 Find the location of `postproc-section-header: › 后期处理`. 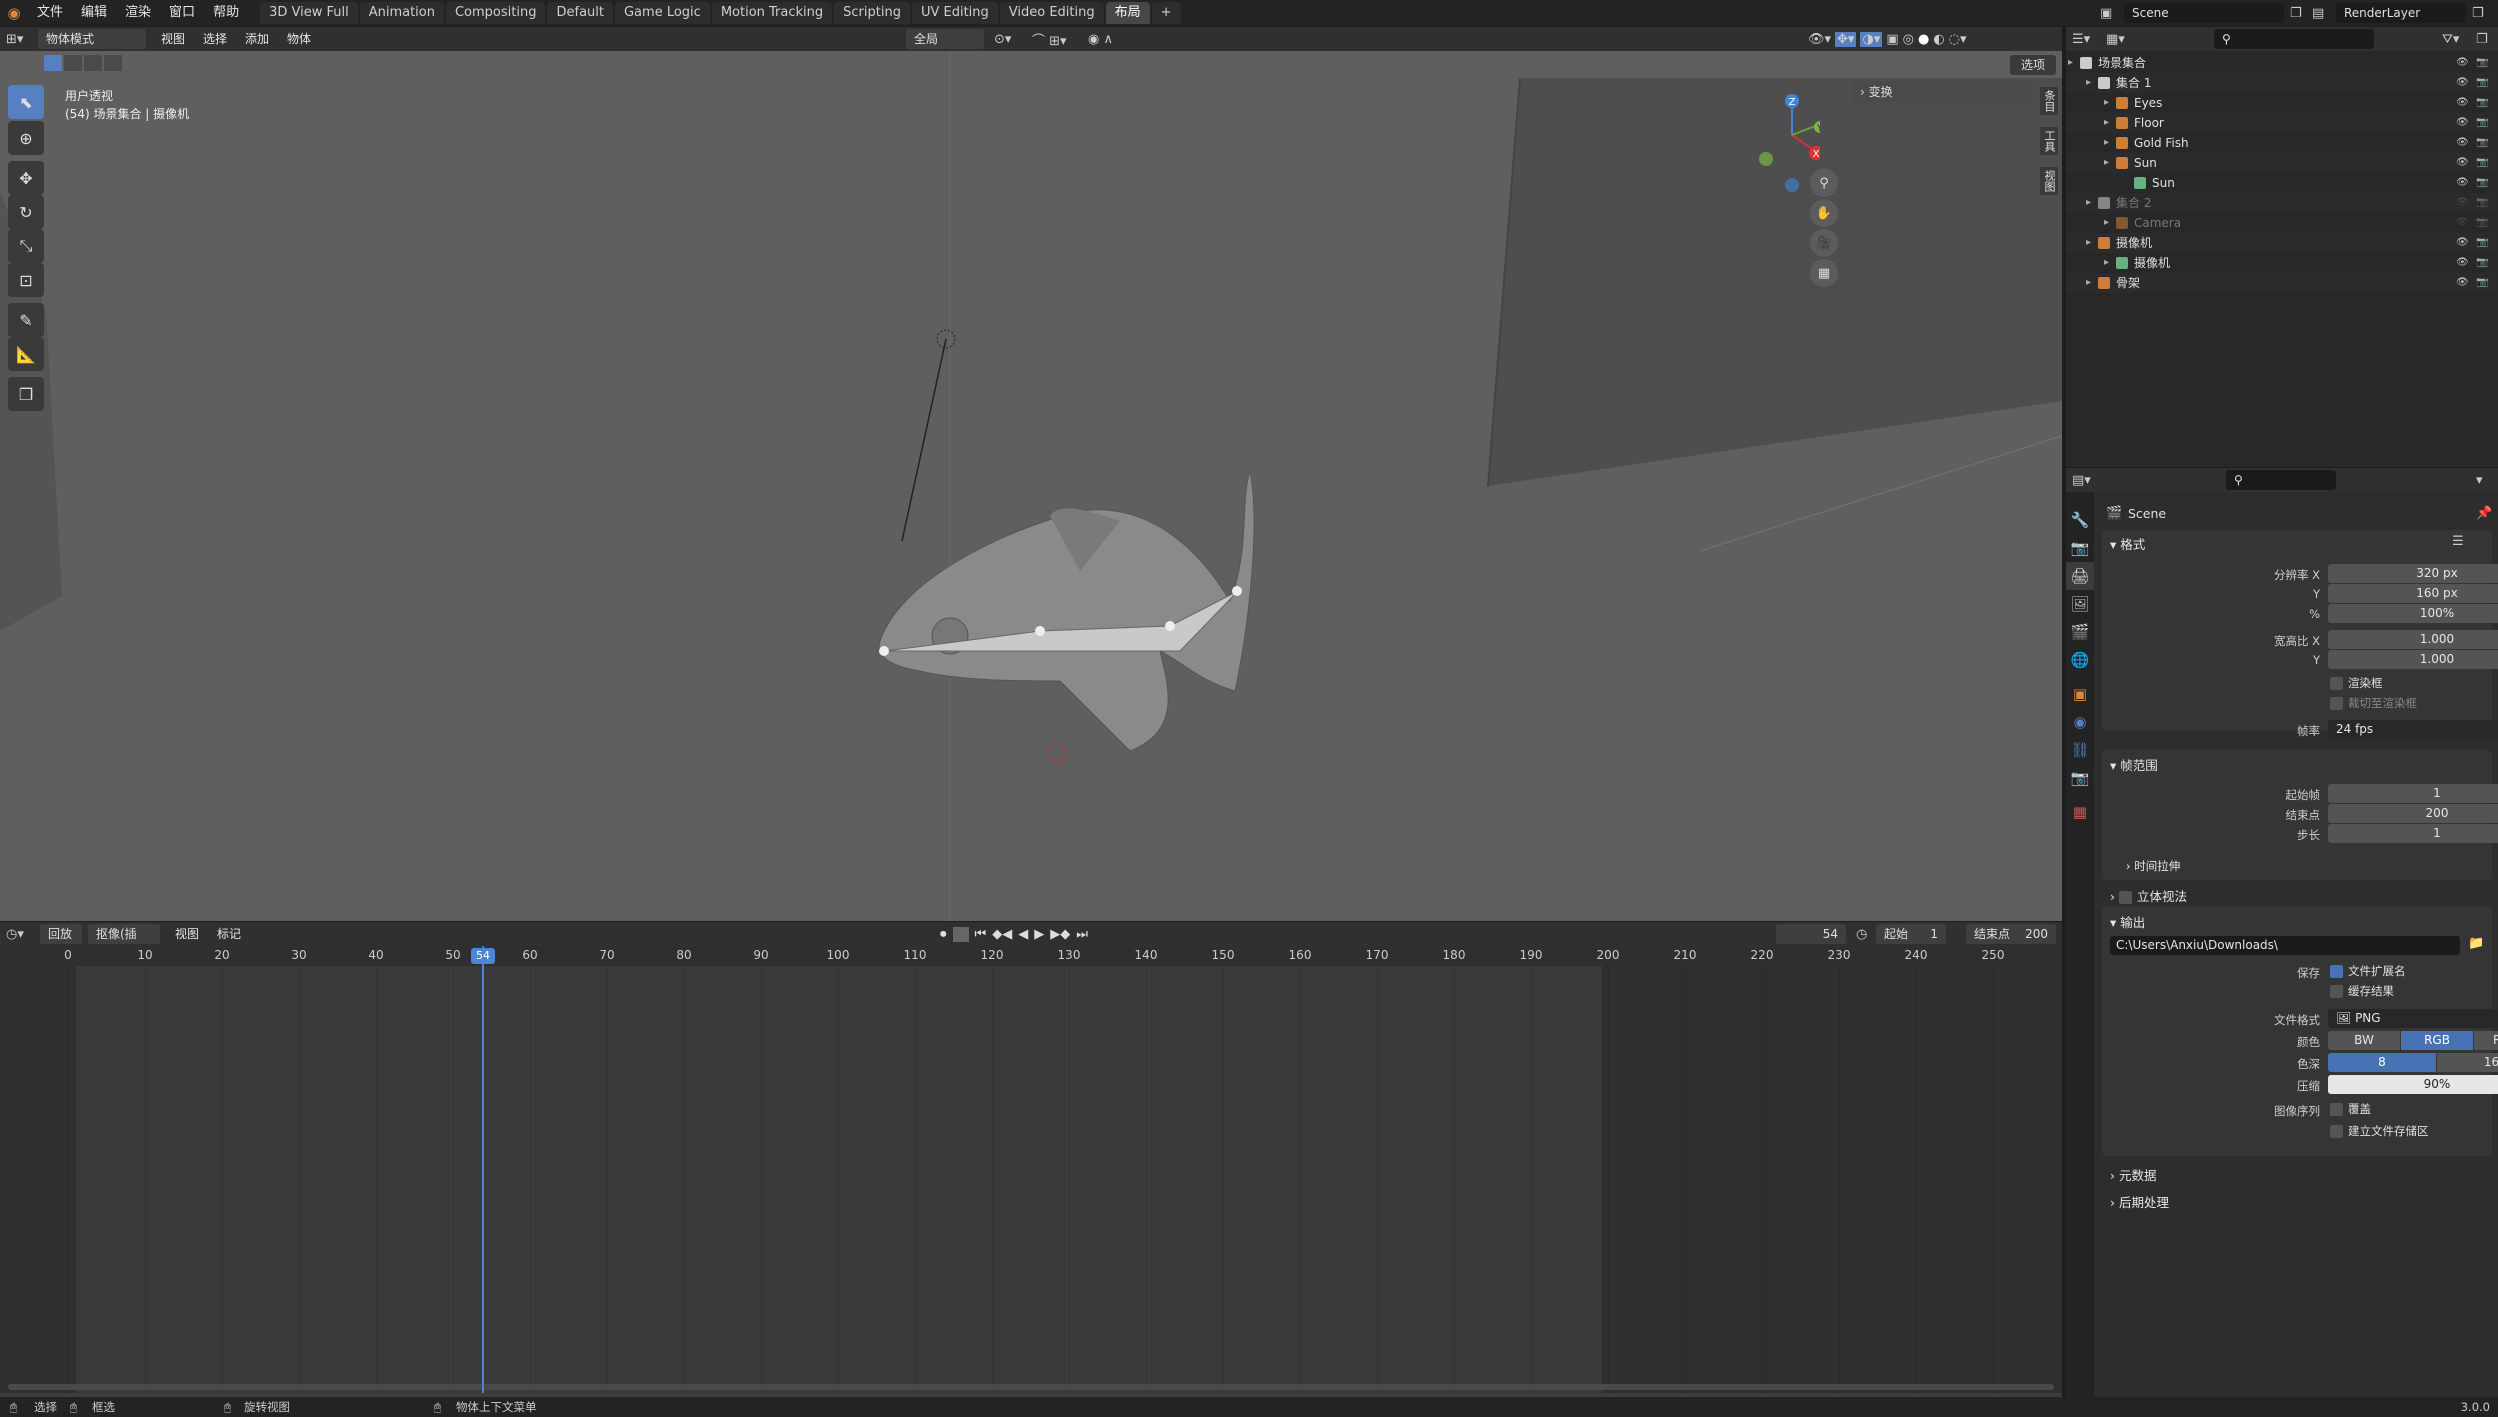

postproc-section-header: › 后期处理 is located at coordinates (2139, 1201).